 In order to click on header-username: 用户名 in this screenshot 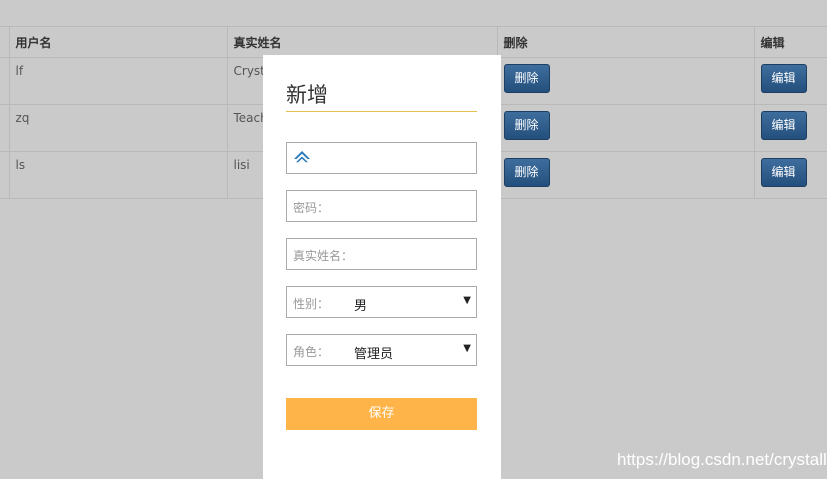, I will do `click(118, 42)`.